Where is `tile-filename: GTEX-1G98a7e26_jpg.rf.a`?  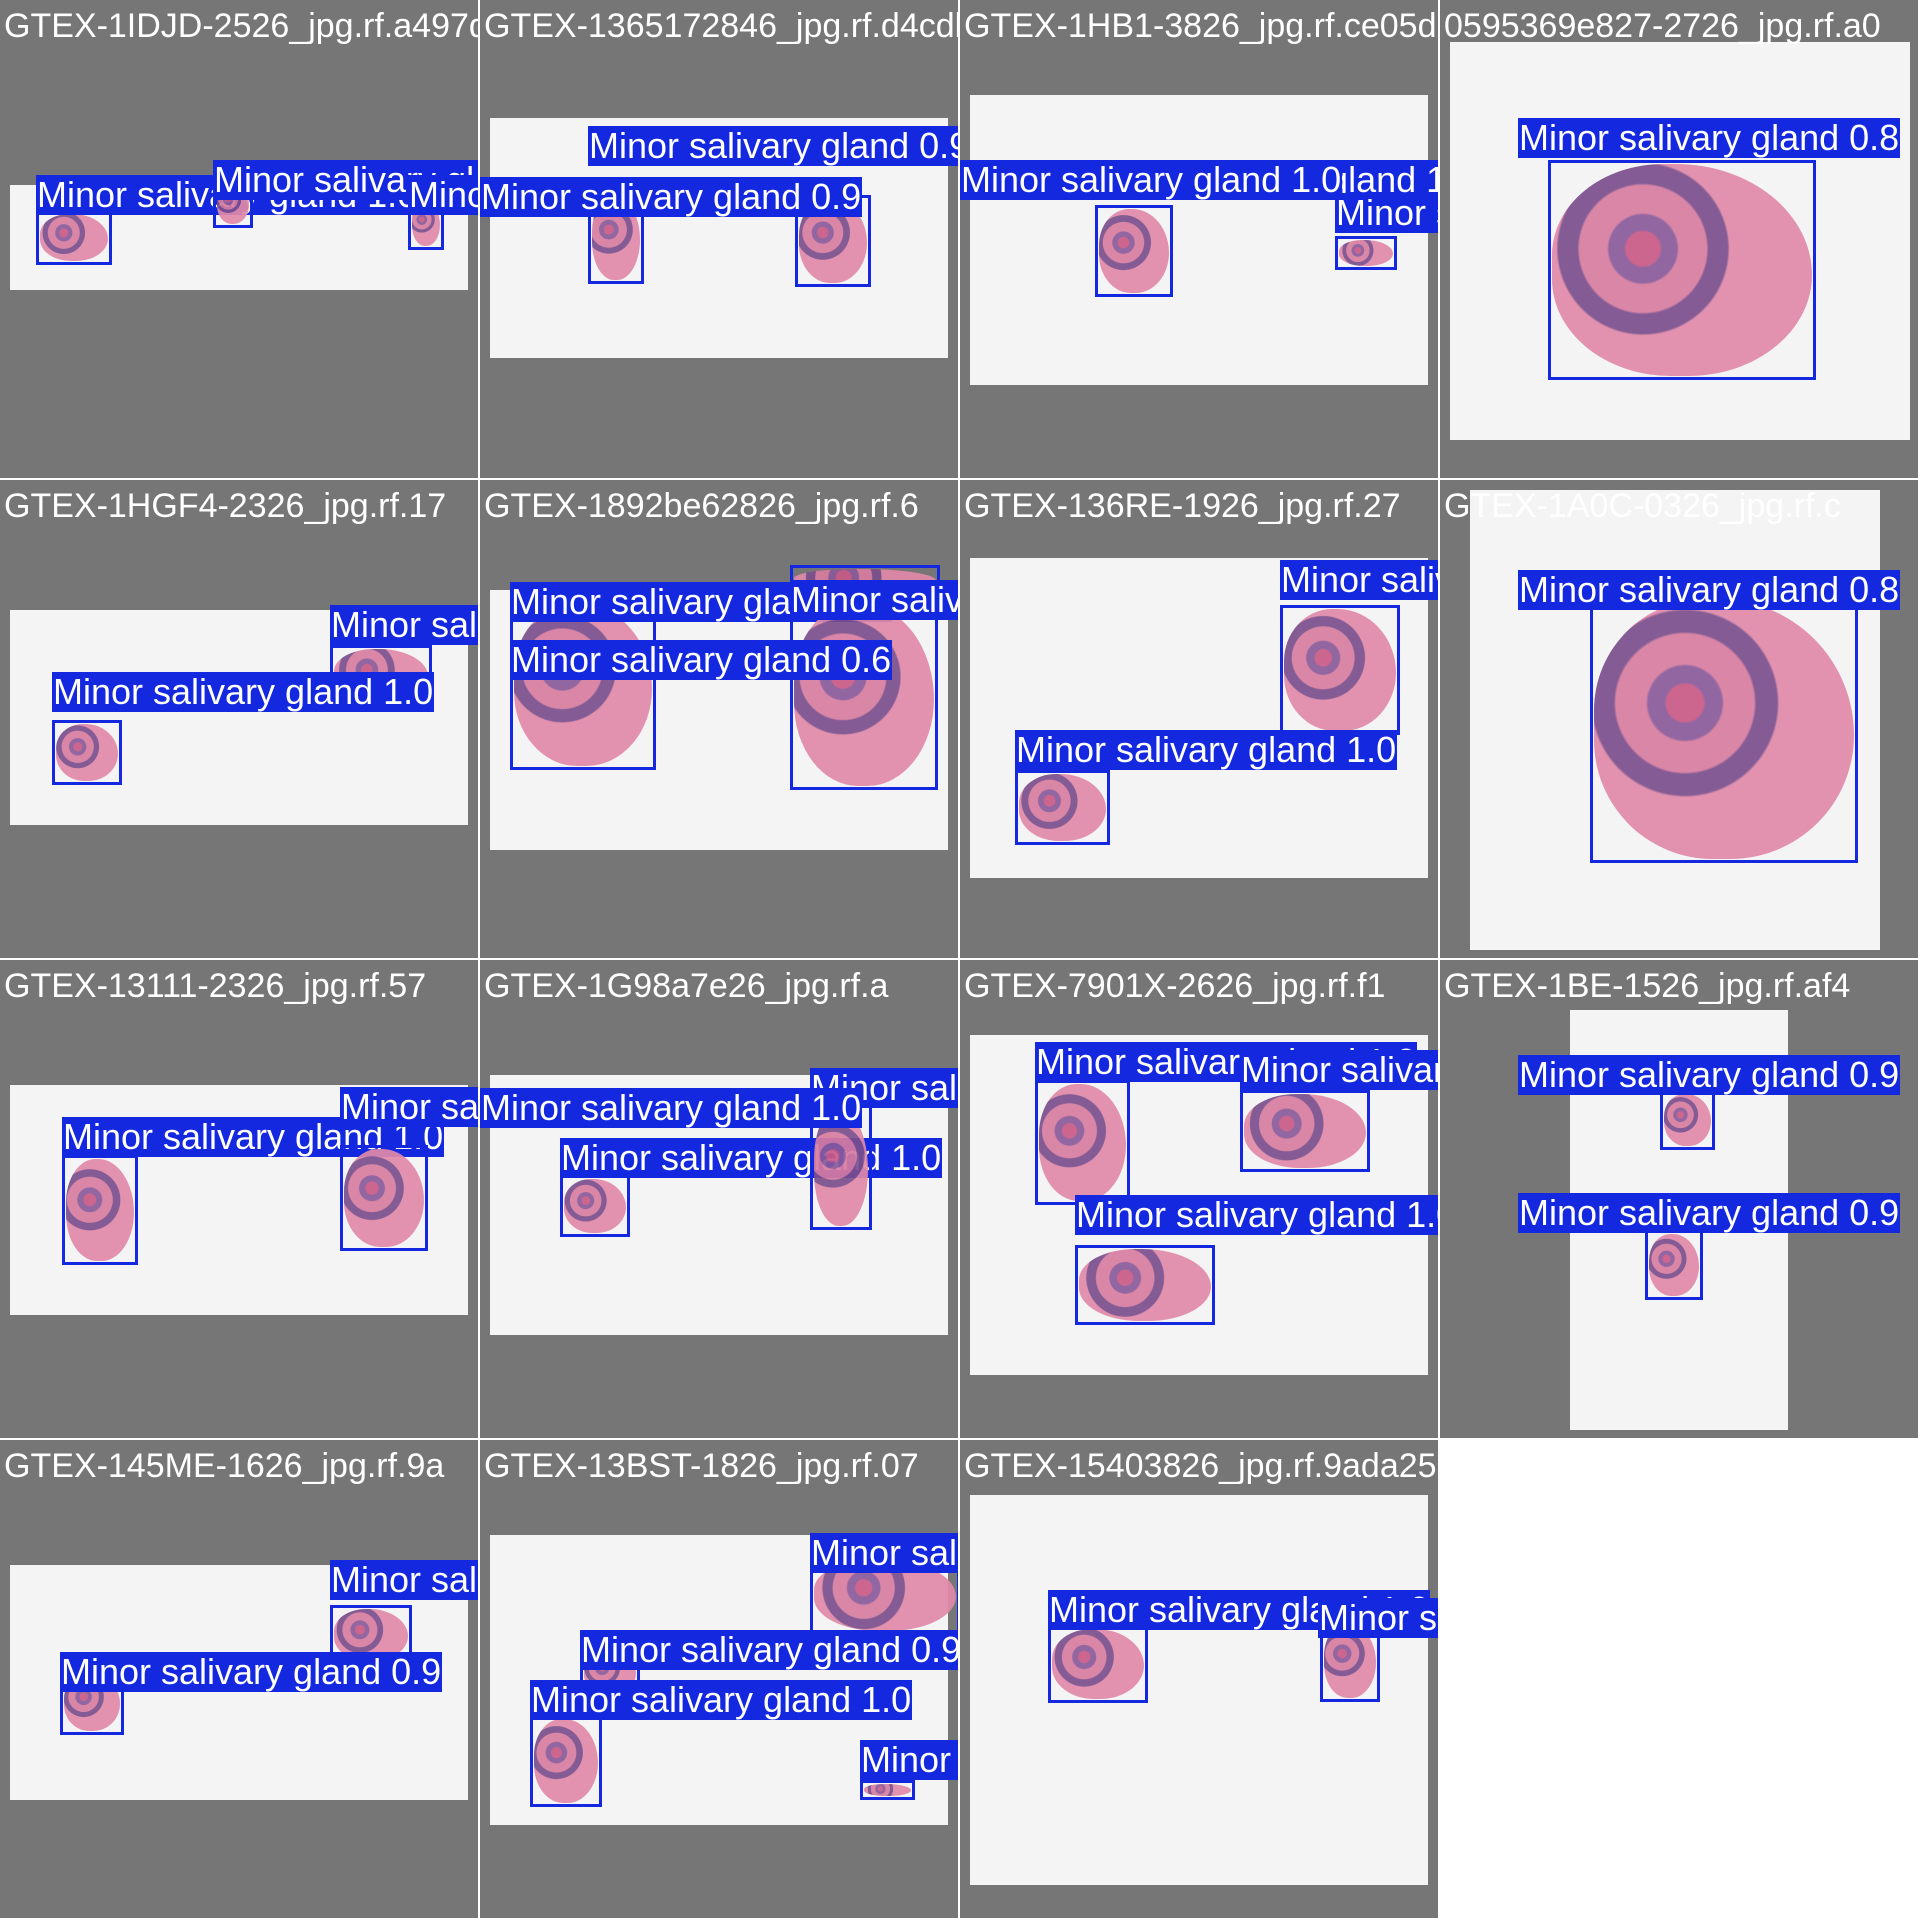 tile-filename: GTEX-1G98a7e26_jpg.rf.a is located at coordinates (686, 986).